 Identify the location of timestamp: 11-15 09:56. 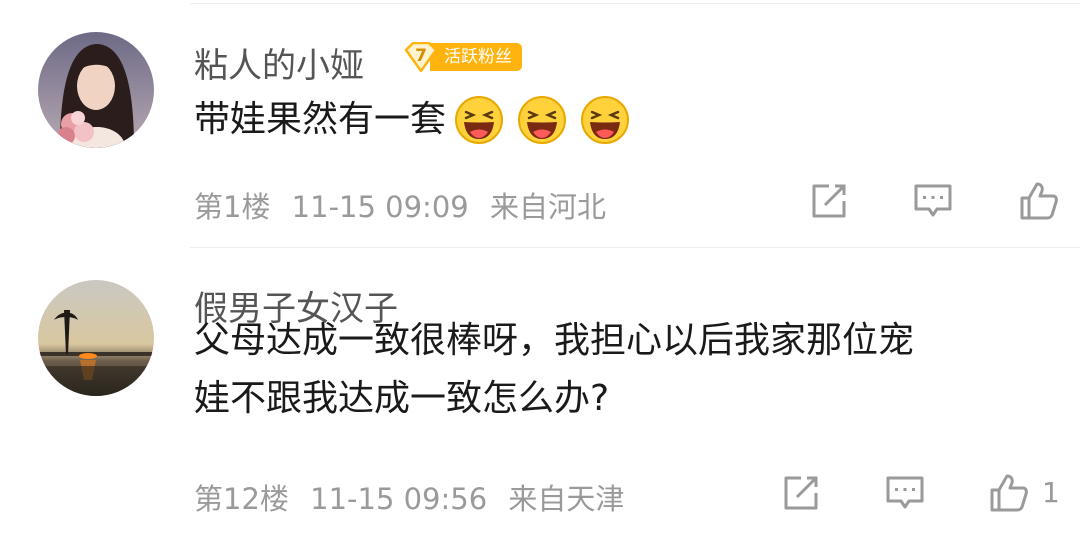
(399, 499).